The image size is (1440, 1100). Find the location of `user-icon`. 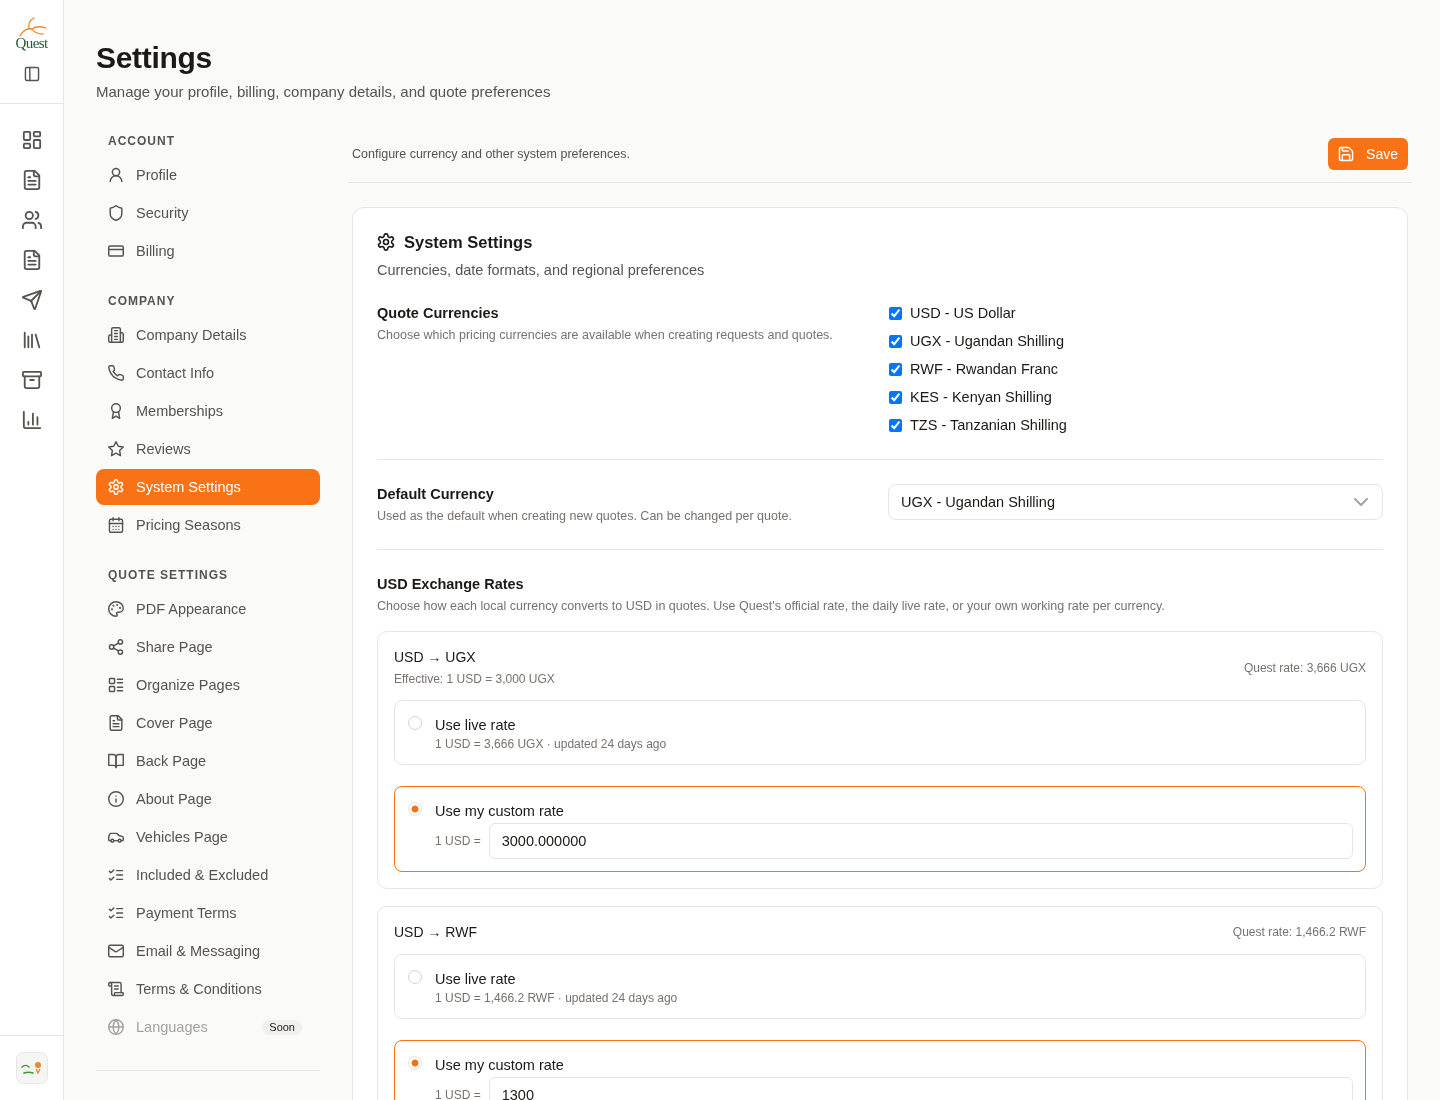

user-icon is located at coordinates (116, 175).